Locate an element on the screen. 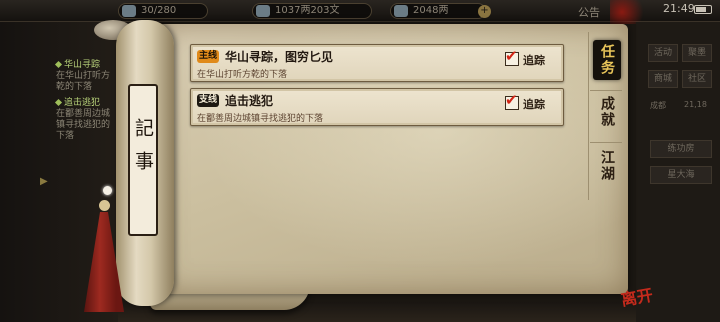  jade-bead is located at coordinates (107, 190).